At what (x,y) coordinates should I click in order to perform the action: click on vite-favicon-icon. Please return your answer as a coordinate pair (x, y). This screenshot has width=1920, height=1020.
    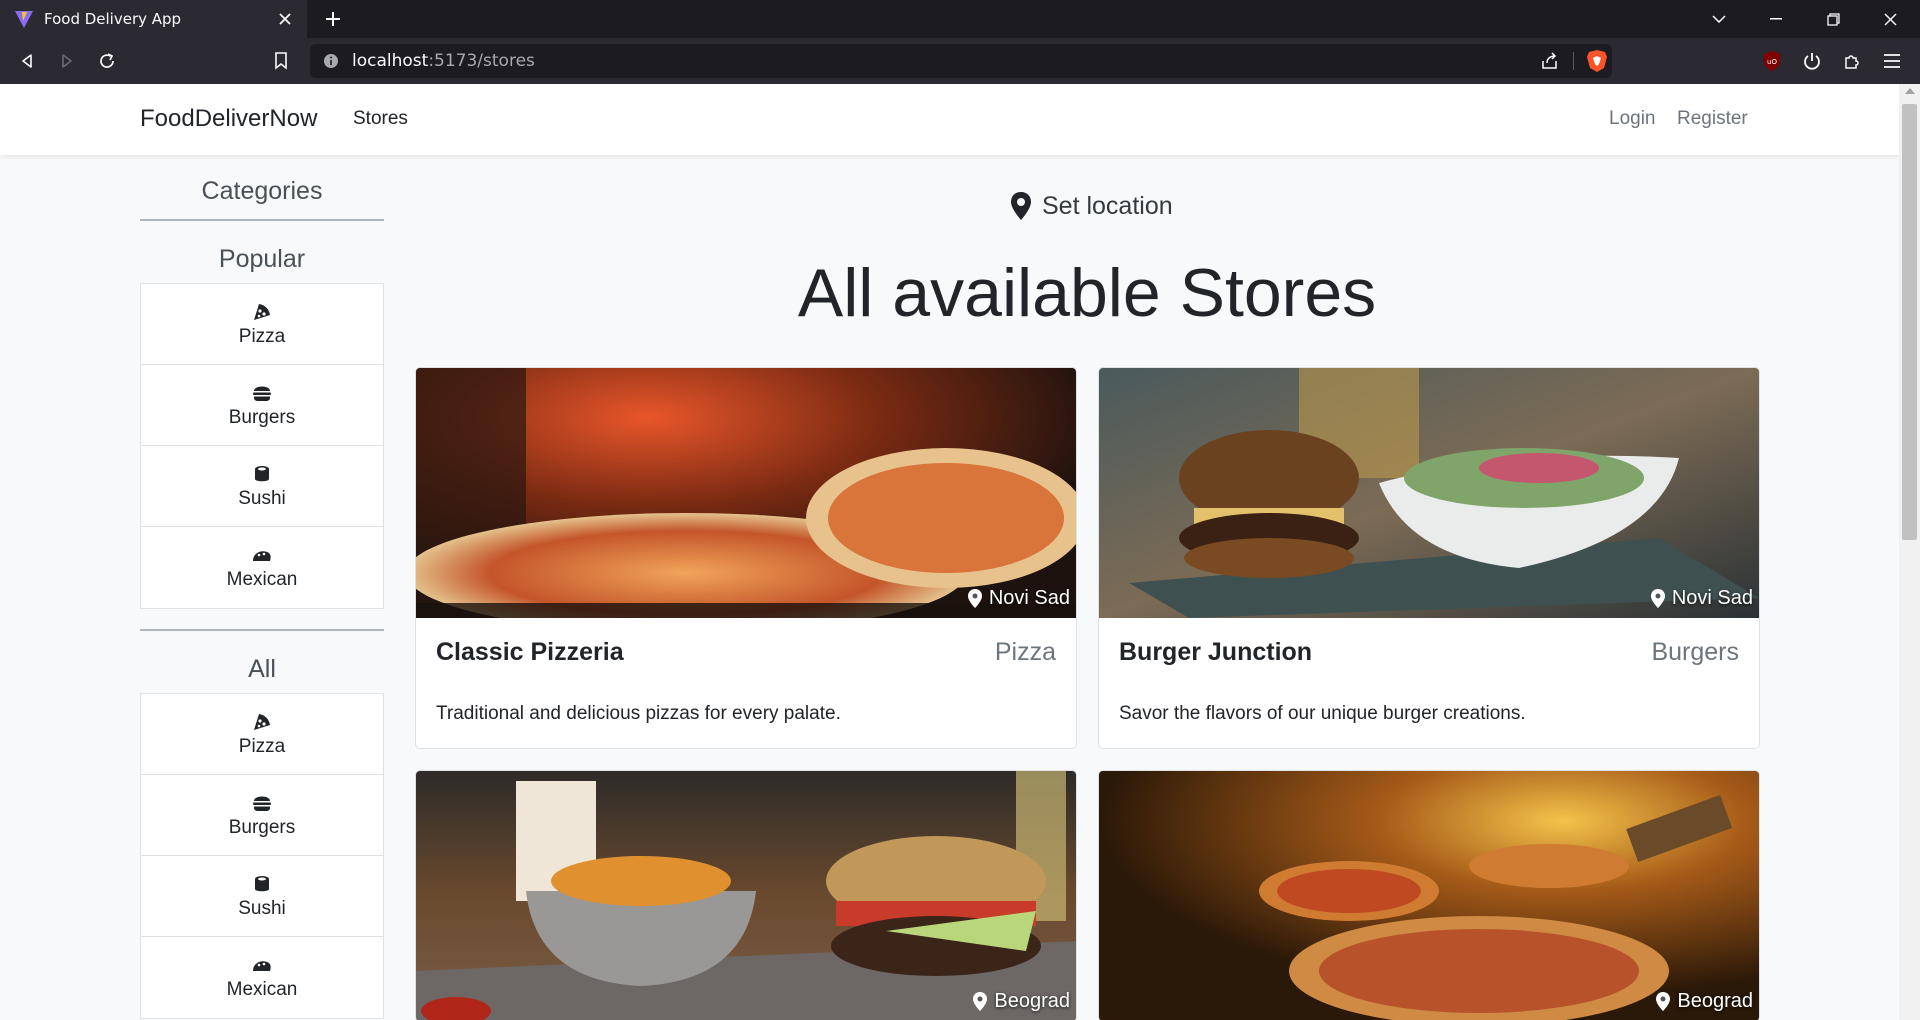
    Looking at the image, I should click on (24, 19).